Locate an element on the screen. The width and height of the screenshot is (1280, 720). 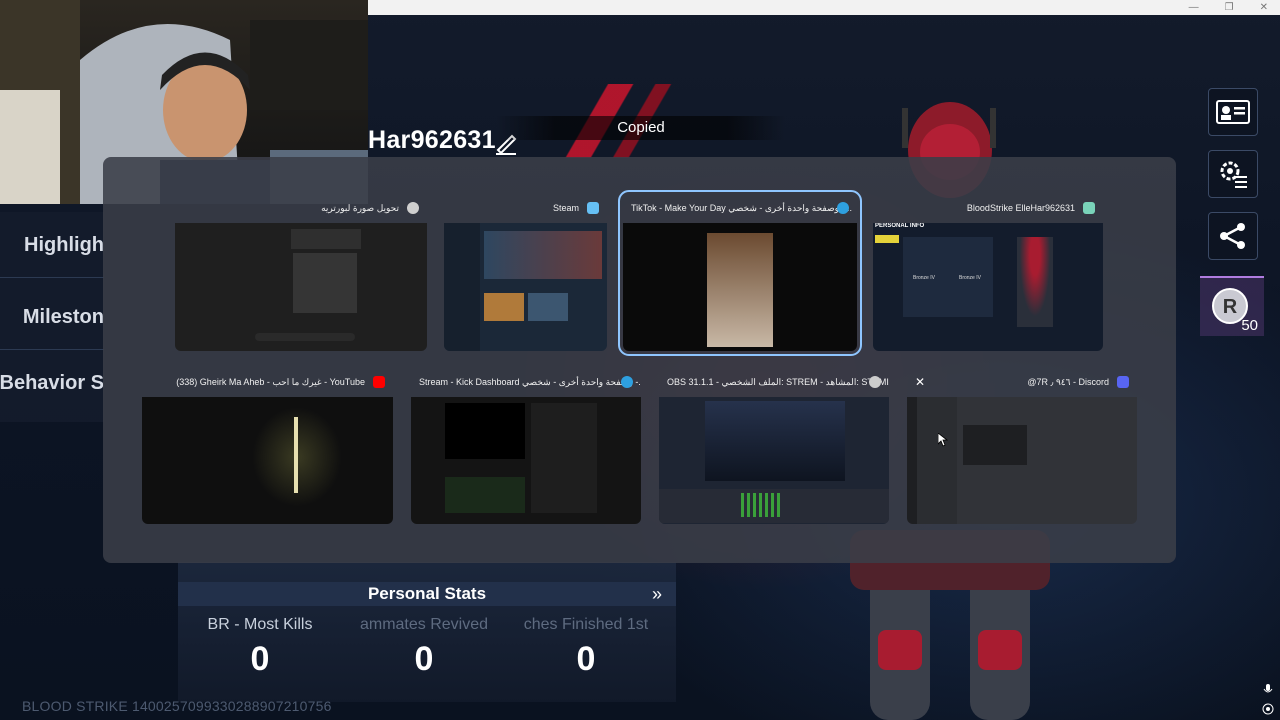
share-icon is located at coordinates (1232, 236).